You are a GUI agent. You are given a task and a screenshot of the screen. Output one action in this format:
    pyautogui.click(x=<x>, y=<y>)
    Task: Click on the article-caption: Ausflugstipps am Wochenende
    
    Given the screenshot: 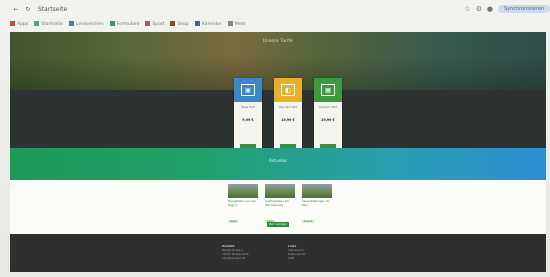 What is the action you would take?
    pyautogui.click(x=277, y=203)
    